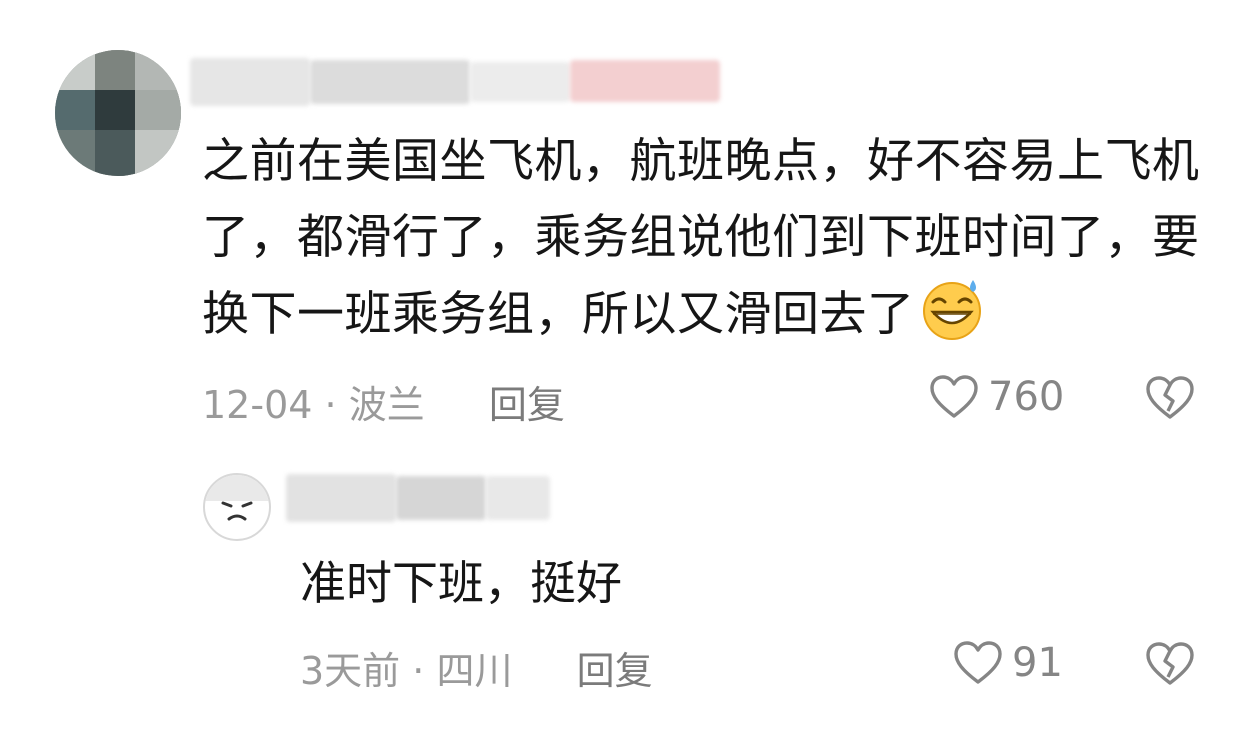 Image resolution: width=1260 pixels, height=746 pixels. What do you see at coordinates (350, 671) in the screenshot?
I see `reply-date: 3天前` at bounding box center [350, 671].